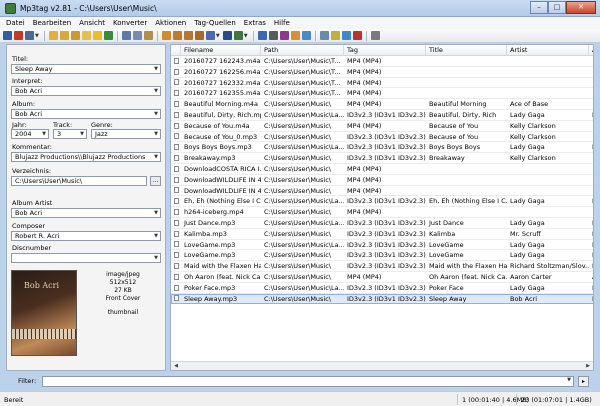  Describe the element at coordinates (148, 35) in the screenshot. I see `paste-icon` at that location.